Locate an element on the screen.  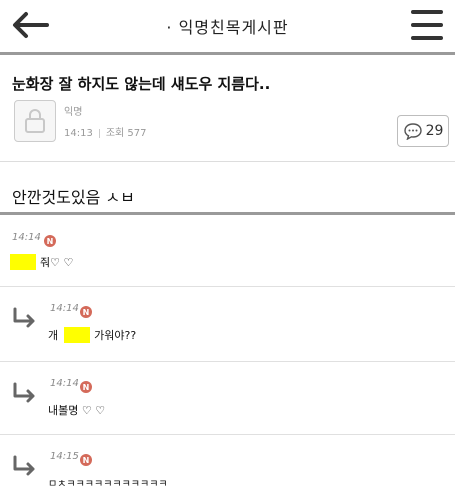
comment-reply: 14:15 N ㅁㅊㅋㅋㅋㅋㅋㅋㅋㅋㅋㅋㅋ is located at coordinates (227, 467).